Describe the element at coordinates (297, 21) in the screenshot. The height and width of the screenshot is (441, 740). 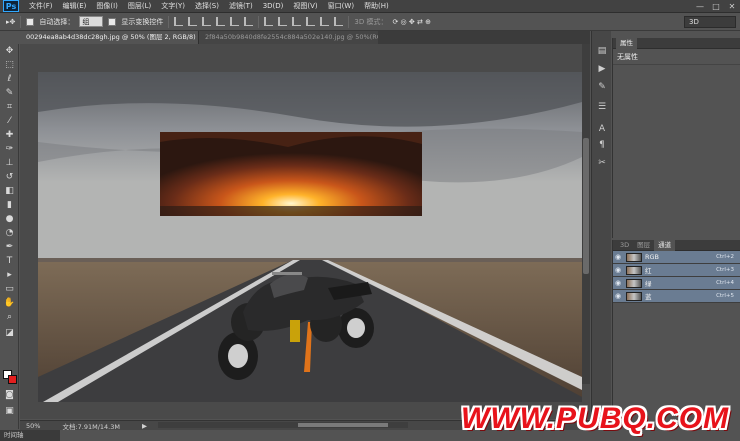
I see `distribute-bottom-icon` at that location.